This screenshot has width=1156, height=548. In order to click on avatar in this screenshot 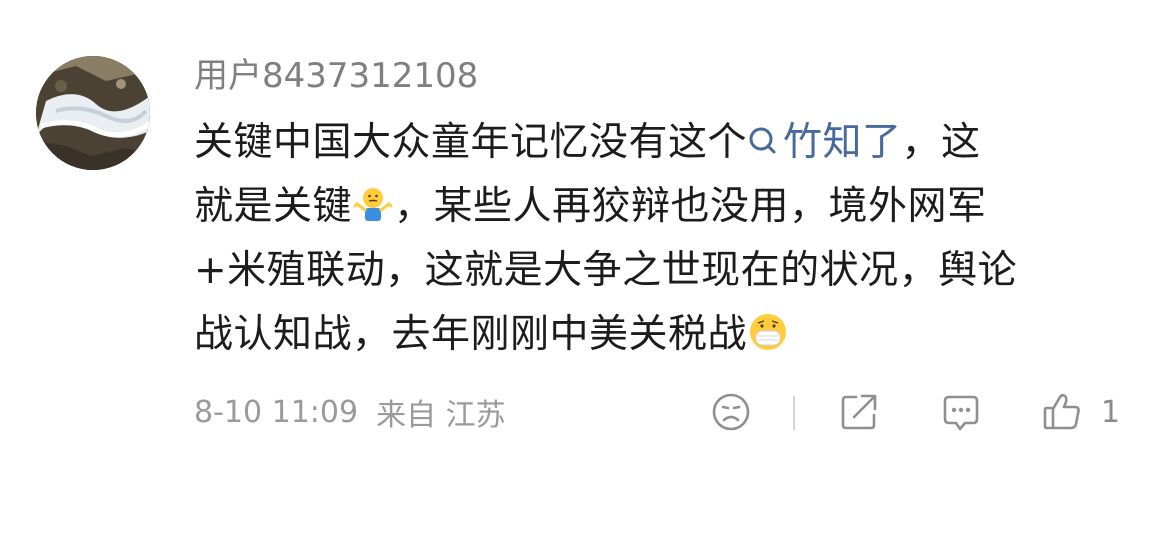, I will do `click(93, 113)`.